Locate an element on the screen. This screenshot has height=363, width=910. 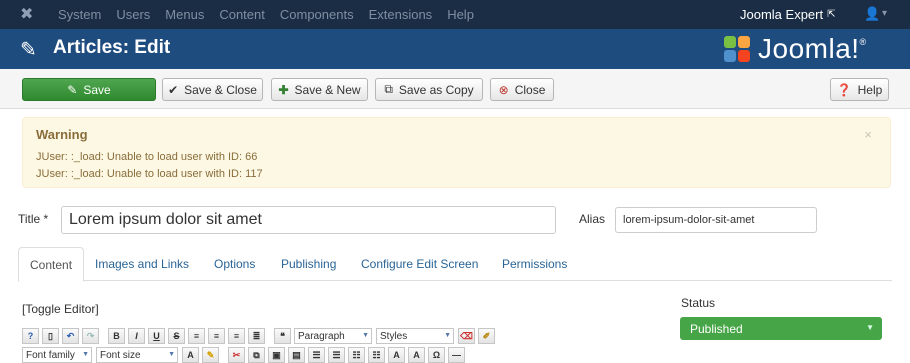
eraser-icon: ⌫ is located at coordinates (466, 336).